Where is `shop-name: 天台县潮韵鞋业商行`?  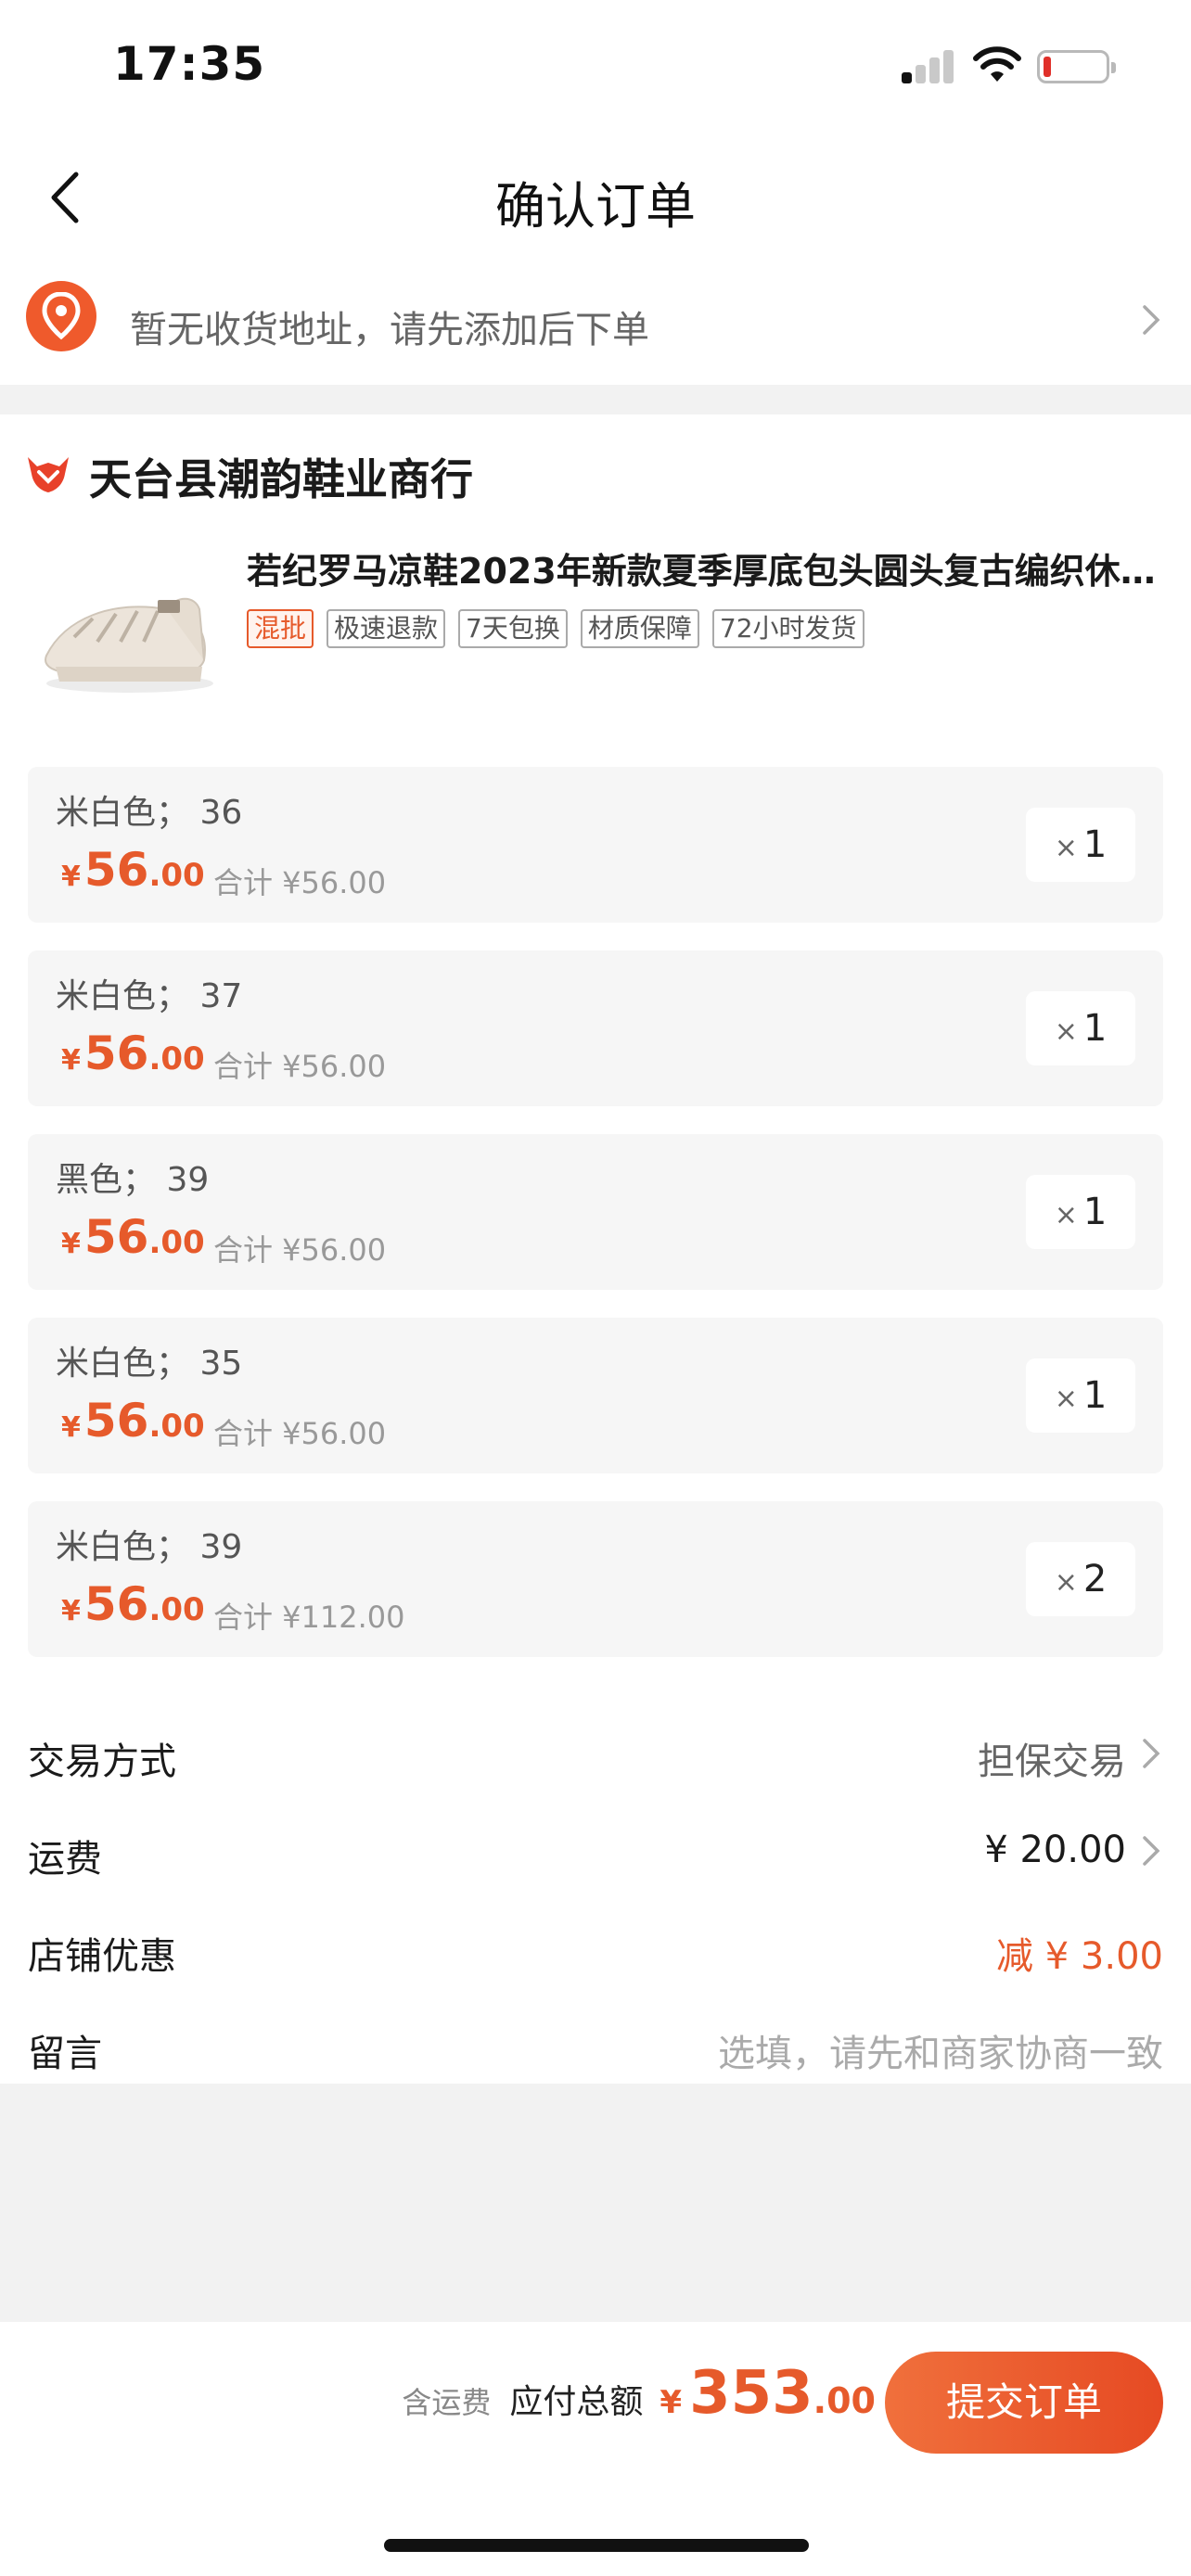 shop-name: 天台县潮韵鞋业商行 is located at coordinates (281, 476).